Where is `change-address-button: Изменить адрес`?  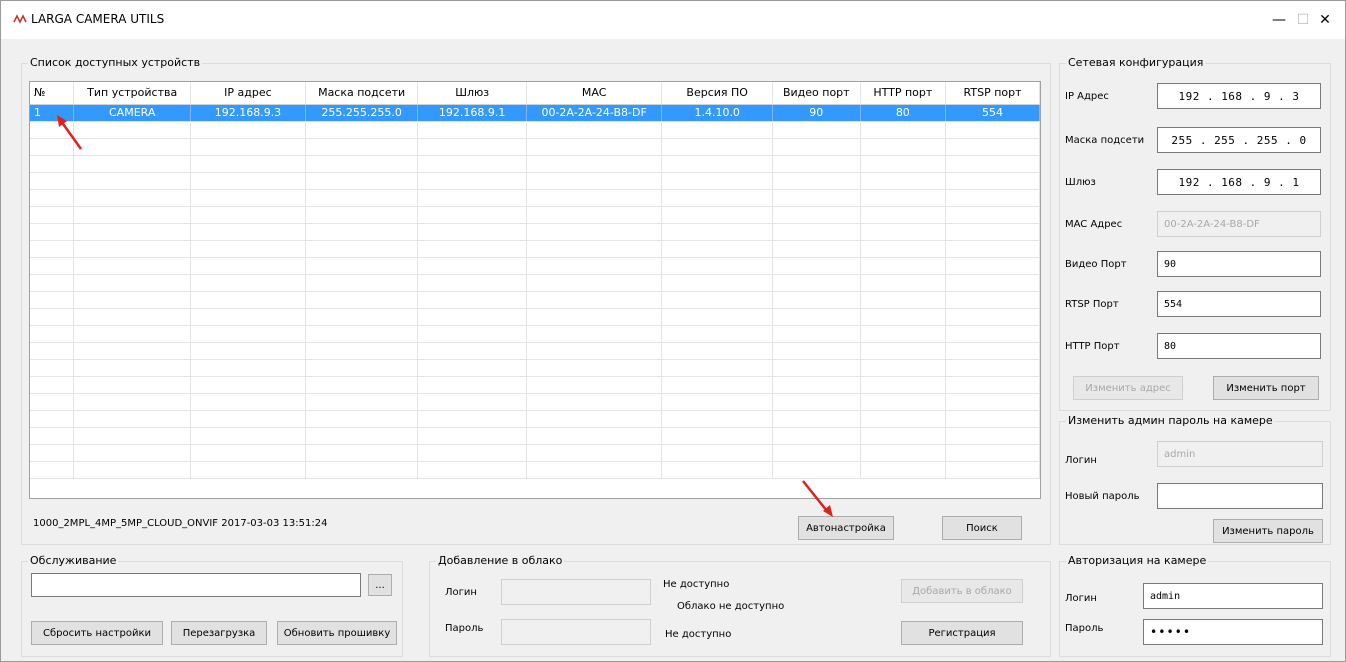 change-address-button: Изменить адрес is located at coordinates (1128, 388).